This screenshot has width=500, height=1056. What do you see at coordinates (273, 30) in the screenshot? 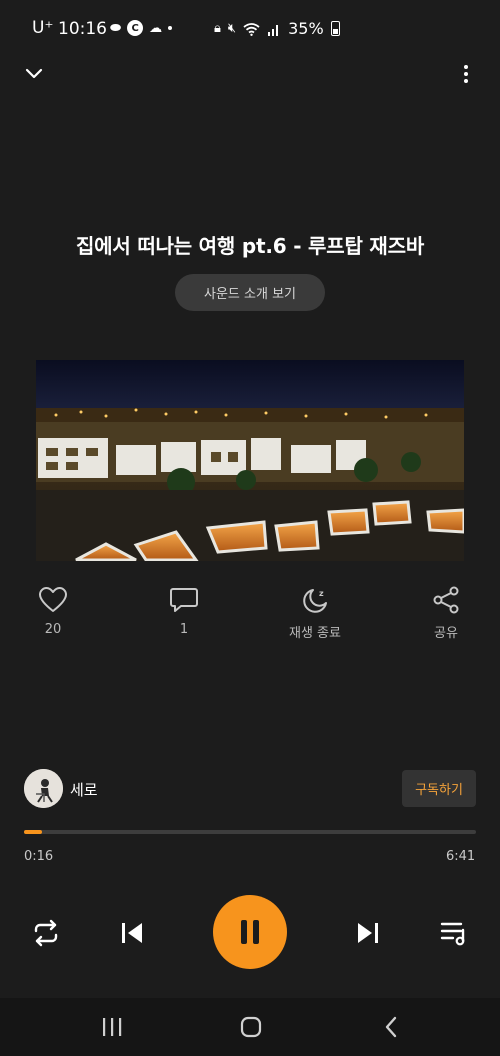
I see `signal-icon` at bounding box center [273, 30].